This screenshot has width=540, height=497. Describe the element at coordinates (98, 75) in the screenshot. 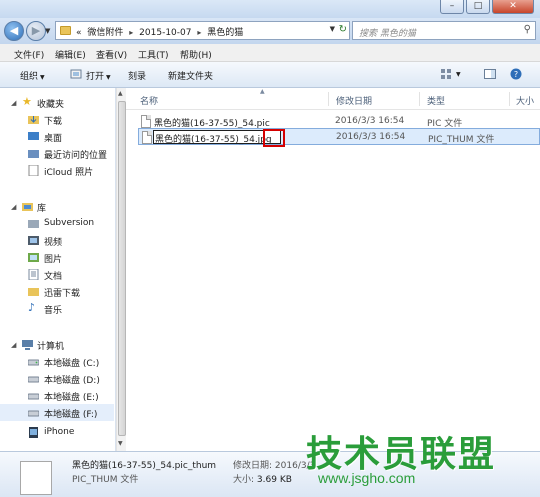

I see `open-button: 打开 ▼` at that location.